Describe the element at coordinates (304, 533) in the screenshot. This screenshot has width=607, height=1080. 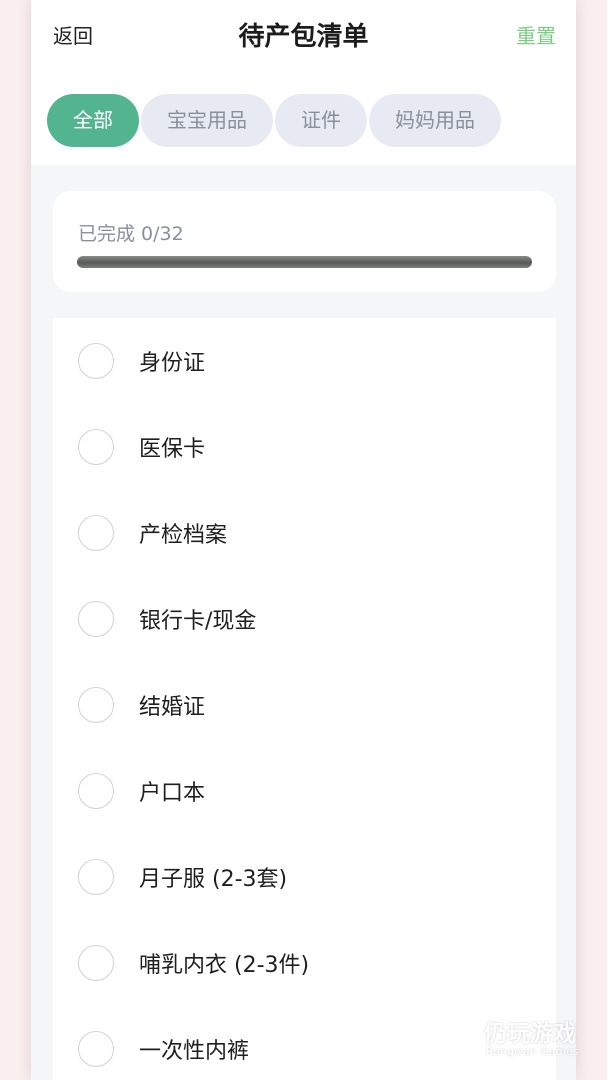
I see `list-item: 产检档案` at that location.